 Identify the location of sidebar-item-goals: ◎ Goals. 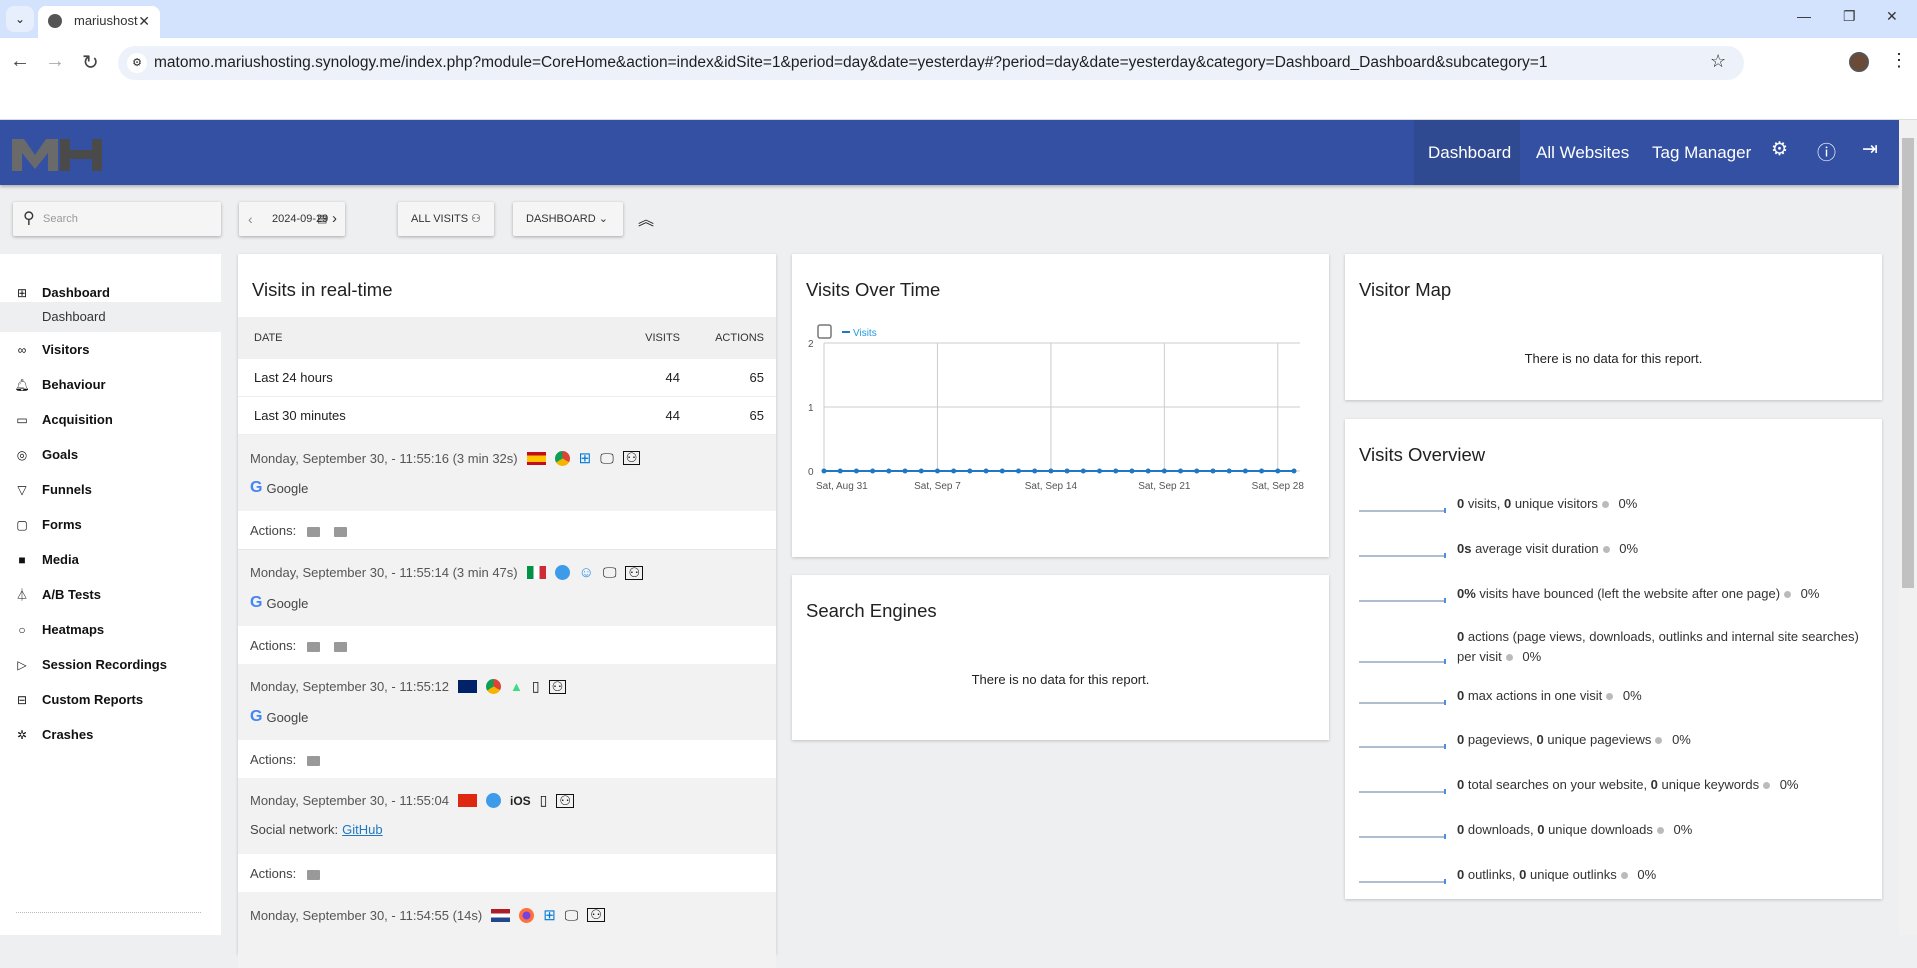
(110, 455).